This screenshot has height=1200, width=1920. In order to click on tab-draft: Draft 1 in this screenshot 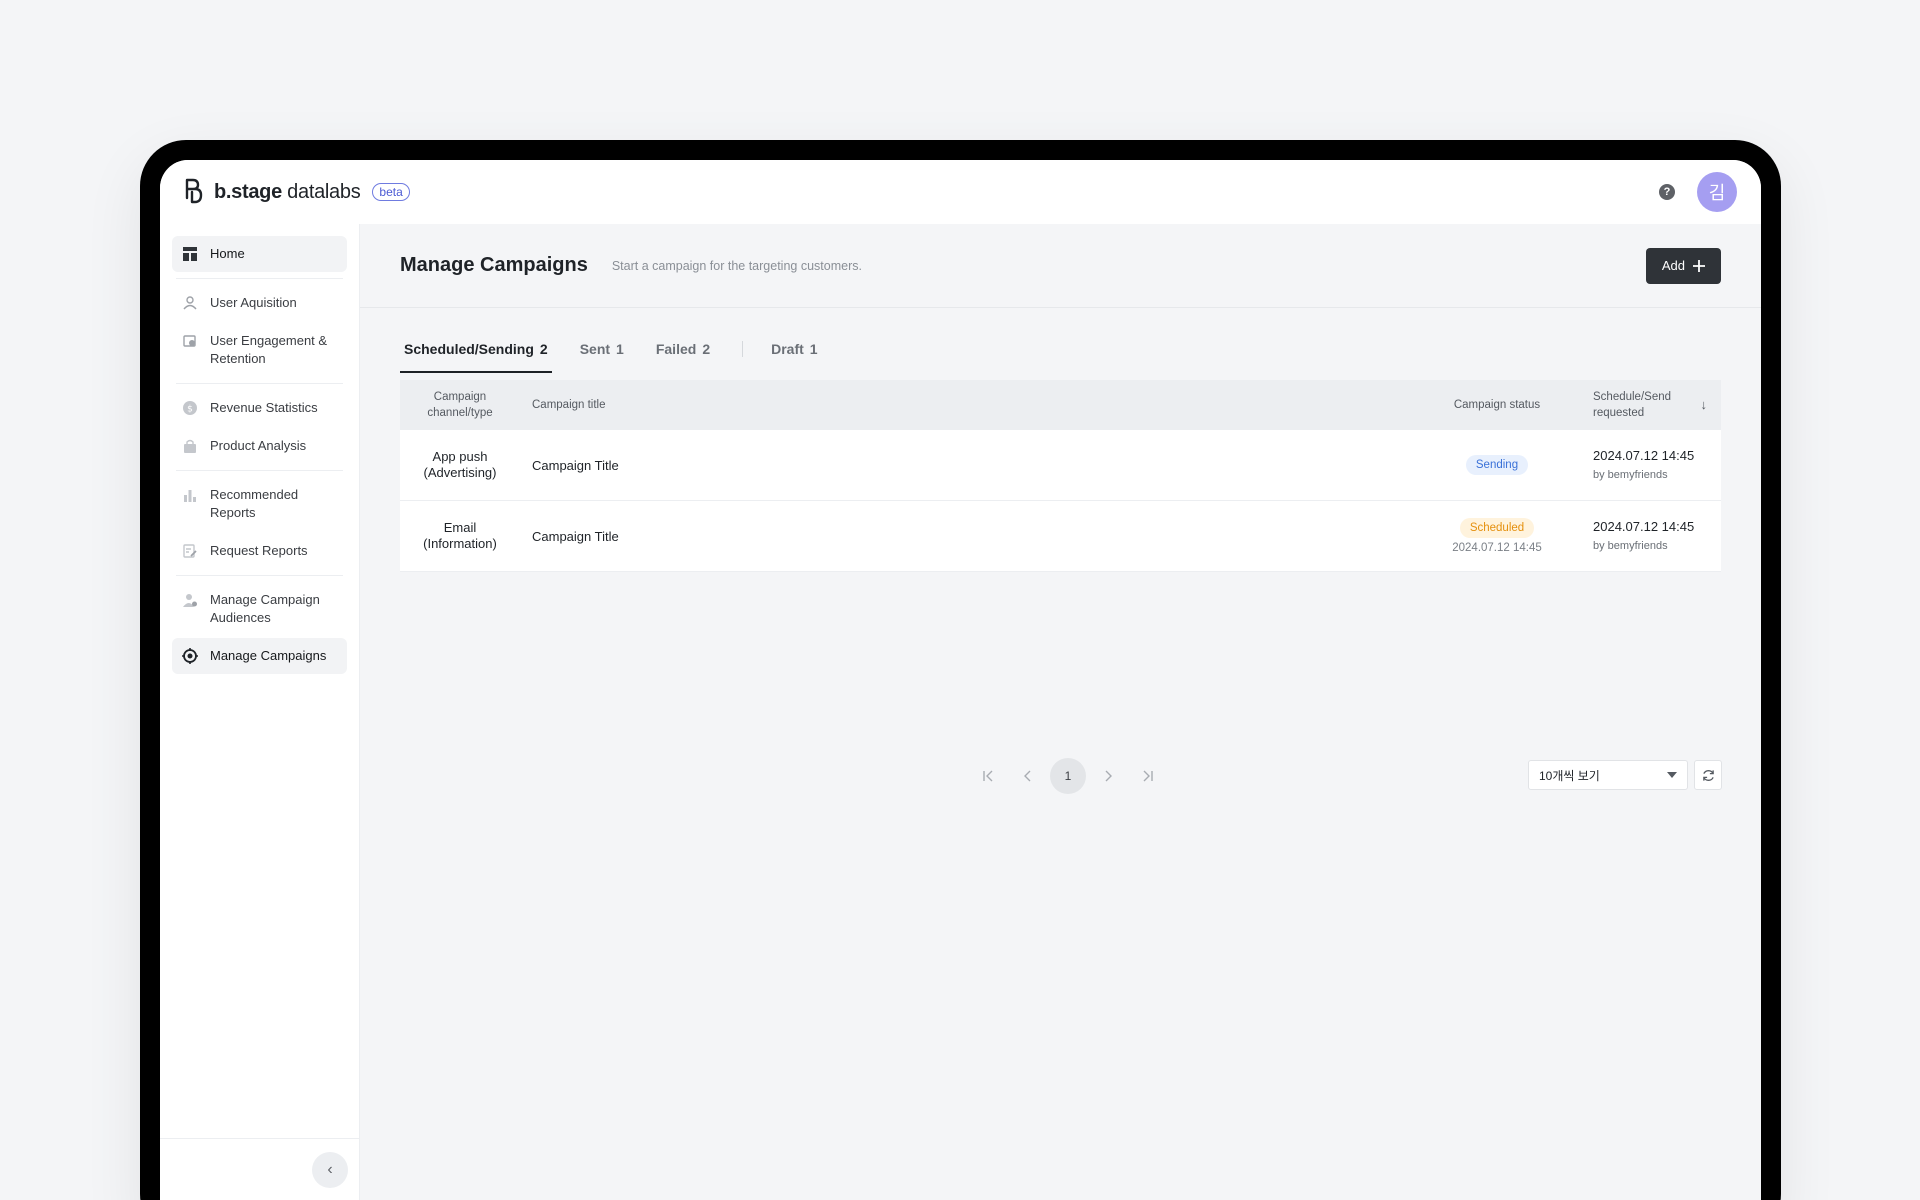, I will do `click(794, 349)`.